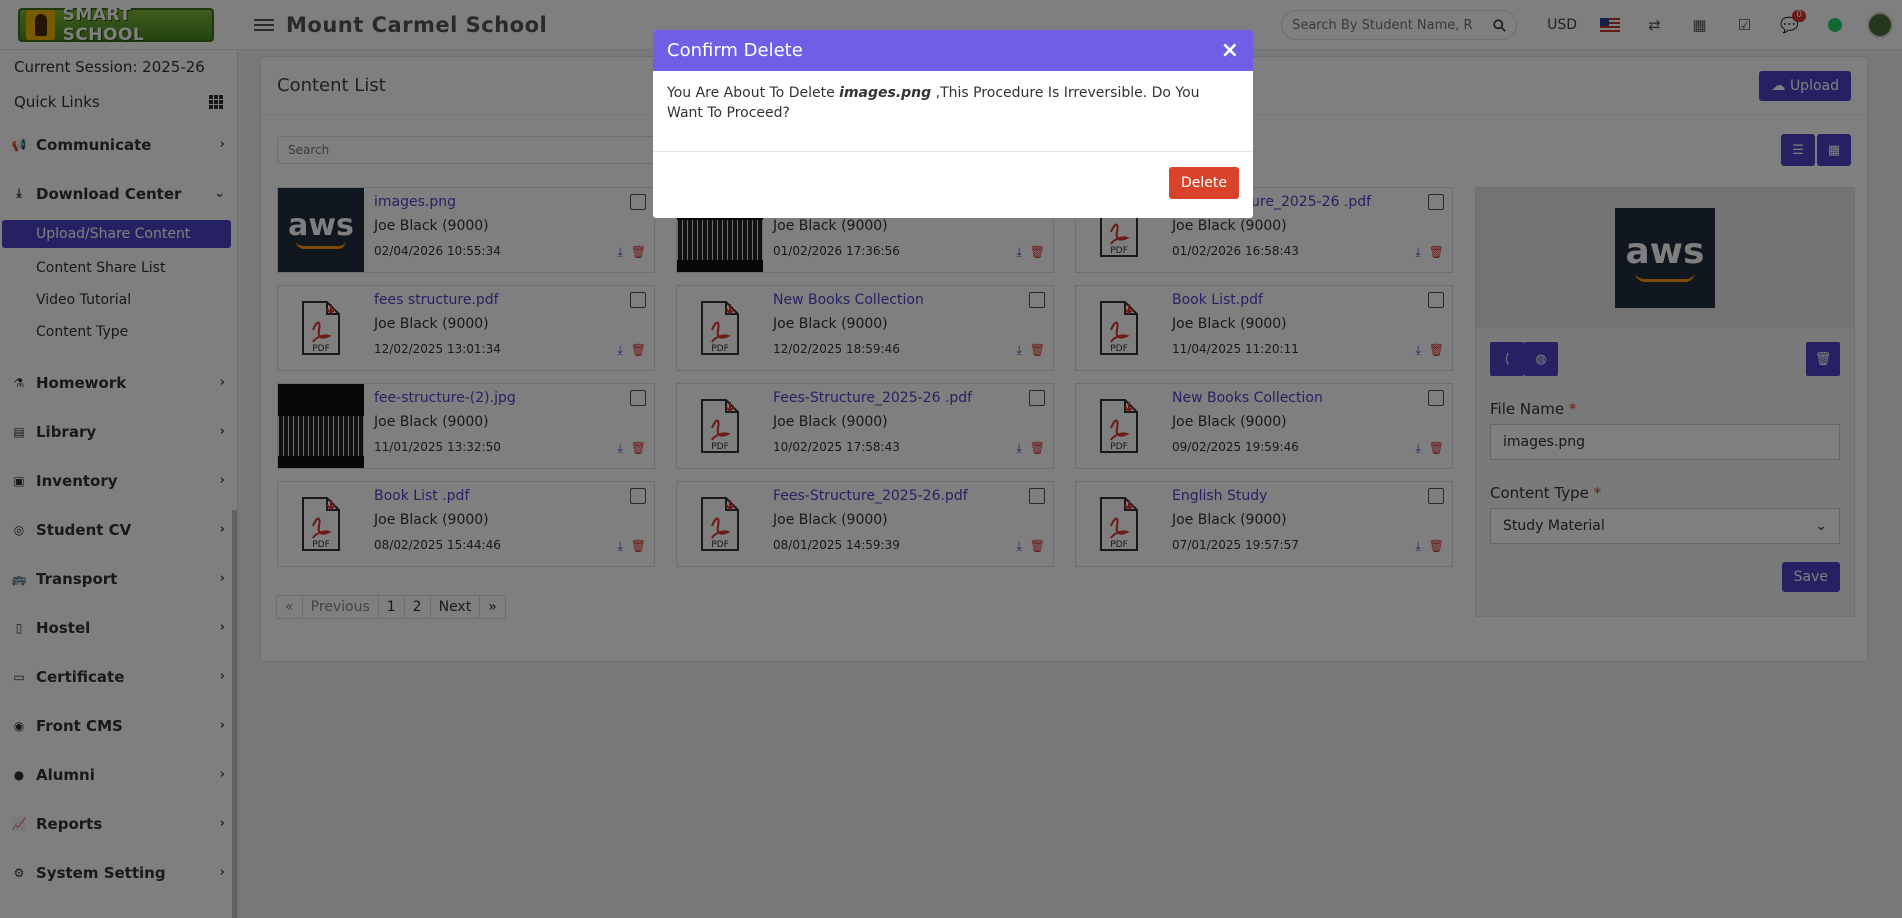 The height and width of the screenshot is (918, 1902). I want to click on modal-title: Confirm Delete, so click(735, 50).